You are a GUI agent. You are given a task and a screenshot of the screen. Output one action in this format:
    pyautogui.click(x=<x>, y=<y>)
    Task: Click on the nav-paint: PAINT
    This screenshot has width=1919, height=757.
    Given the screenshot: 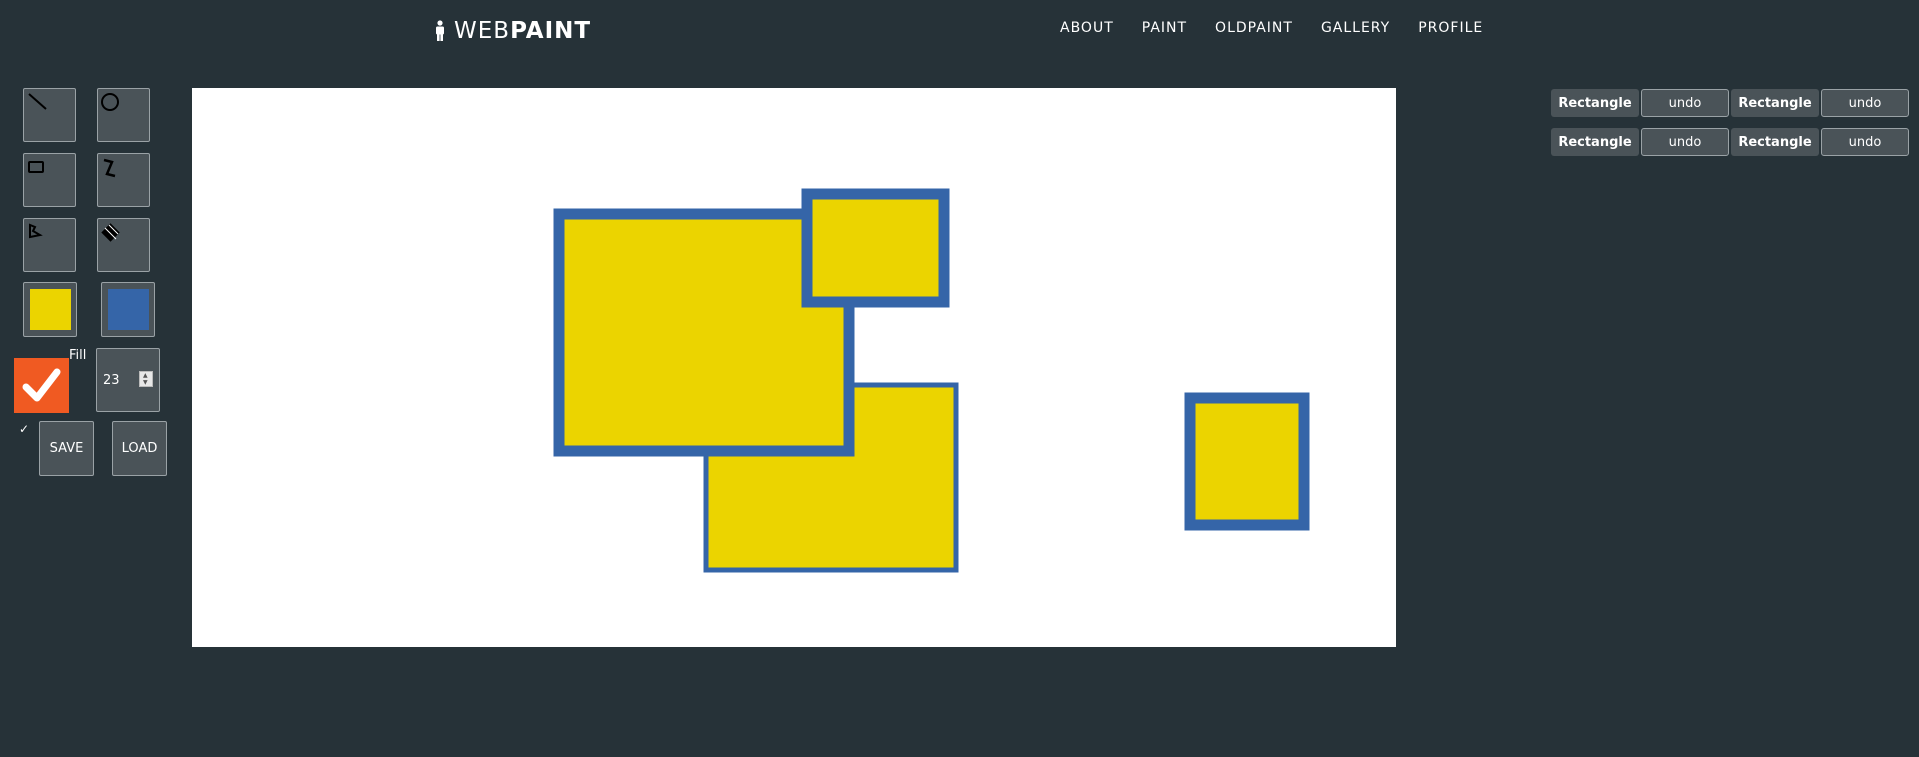 What is the action you would take?
    pyautogui.click(x=1164, y=28)
    